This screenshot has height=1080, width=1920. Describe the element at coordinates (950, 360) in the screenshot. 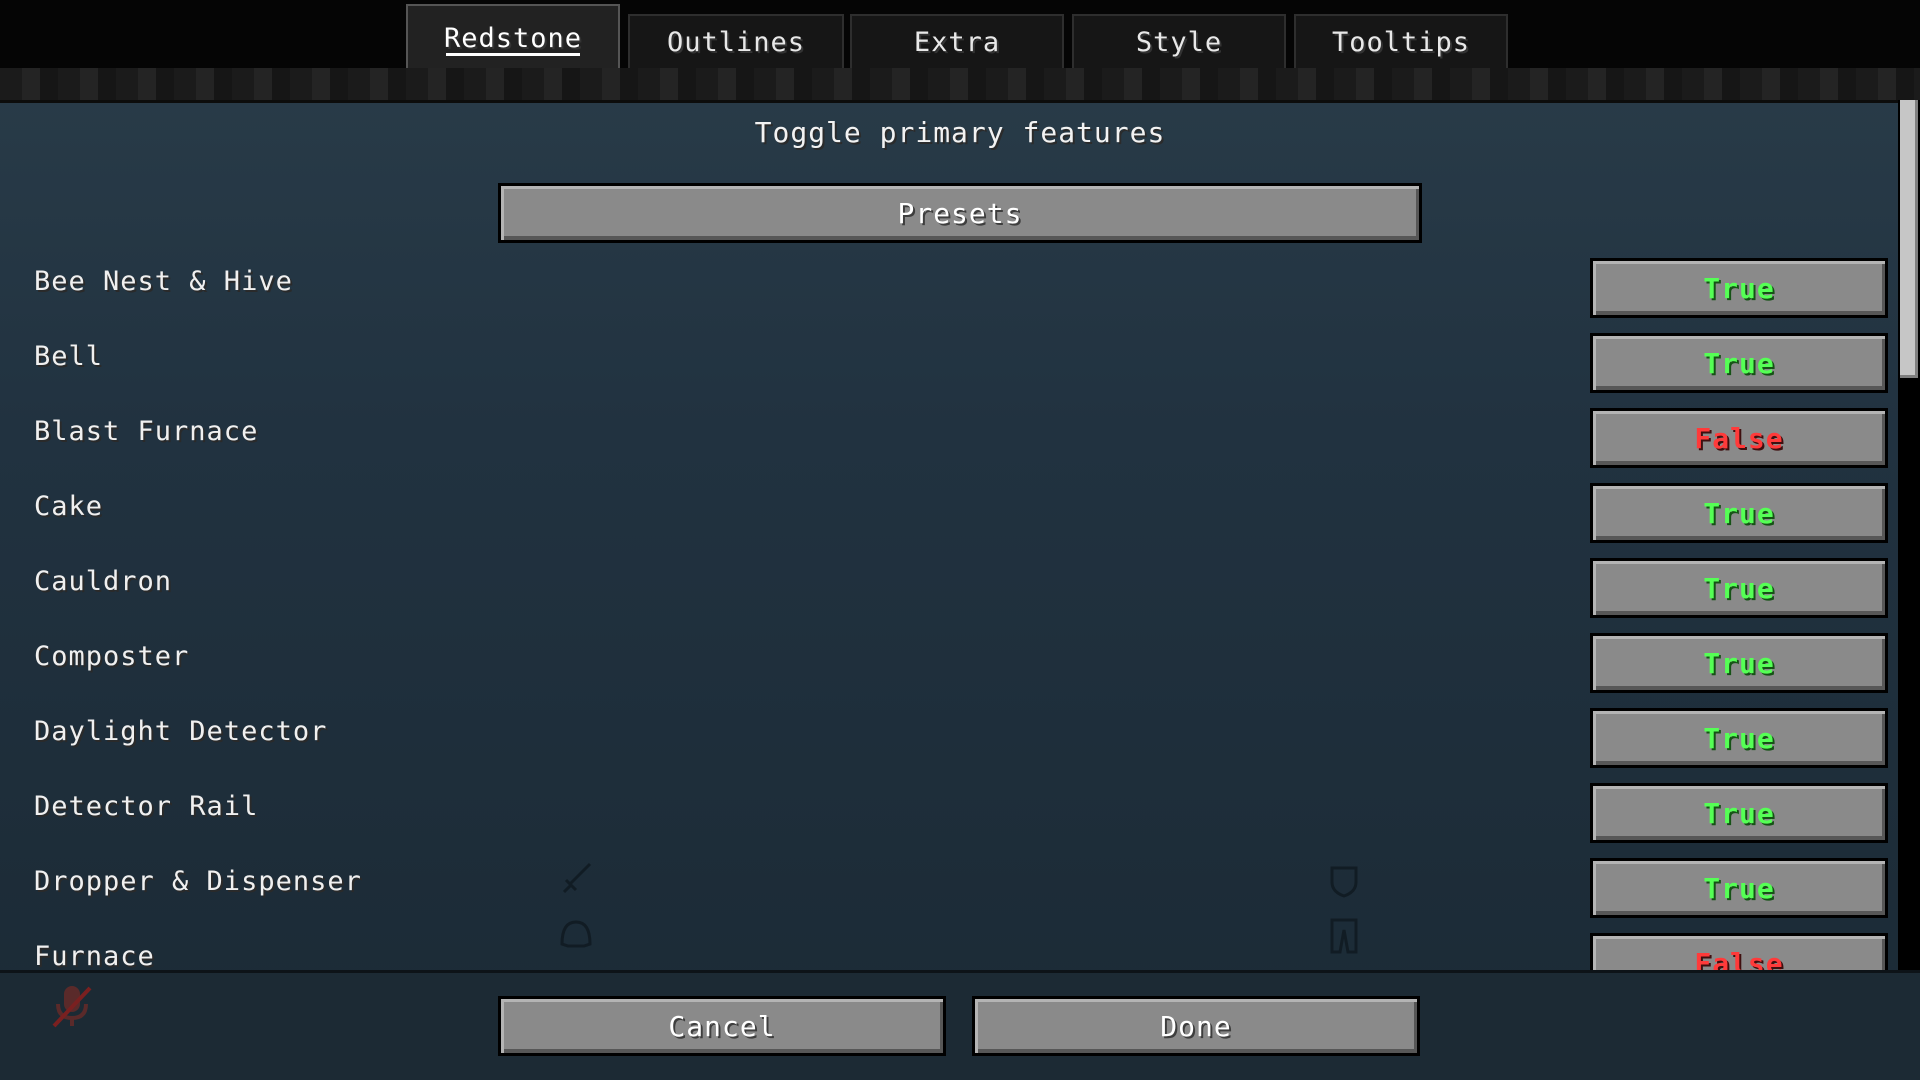

I see `option-row-bell: Bell True` at that location.